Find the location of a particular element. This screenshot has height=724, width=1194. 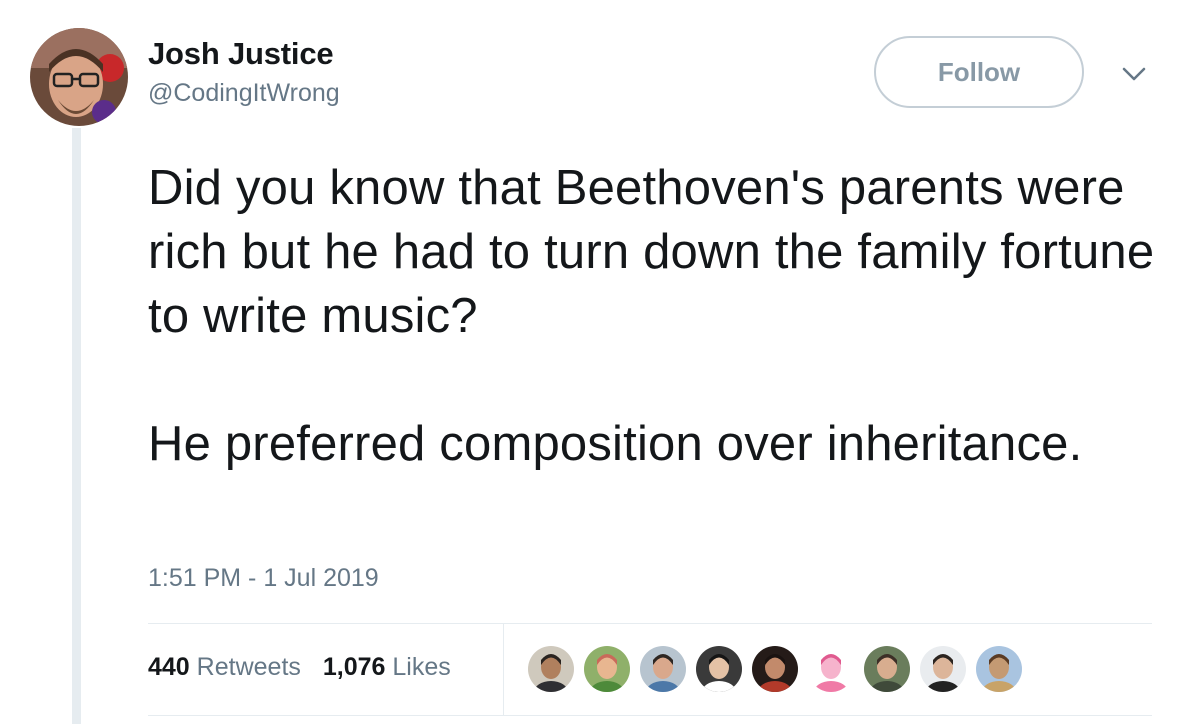

chevron-down-icon is located at coordinates (1134, 74).